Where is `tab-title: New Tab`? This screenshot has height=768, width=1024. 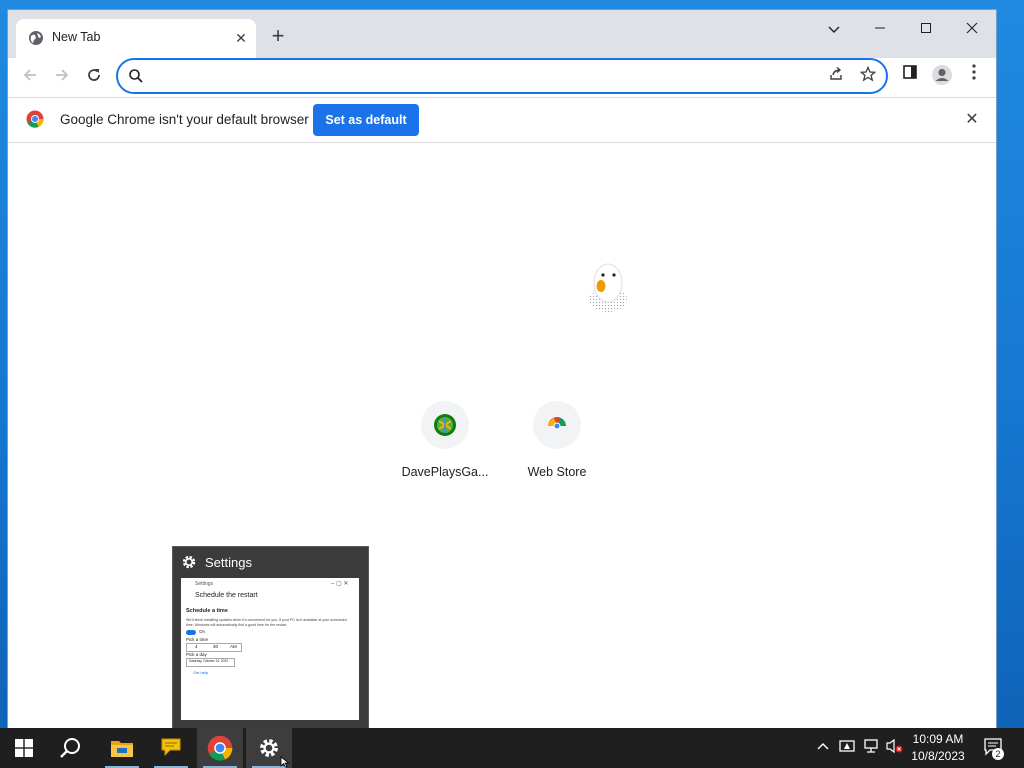
tab-title: New Tab is located at coordinates (76, 37).